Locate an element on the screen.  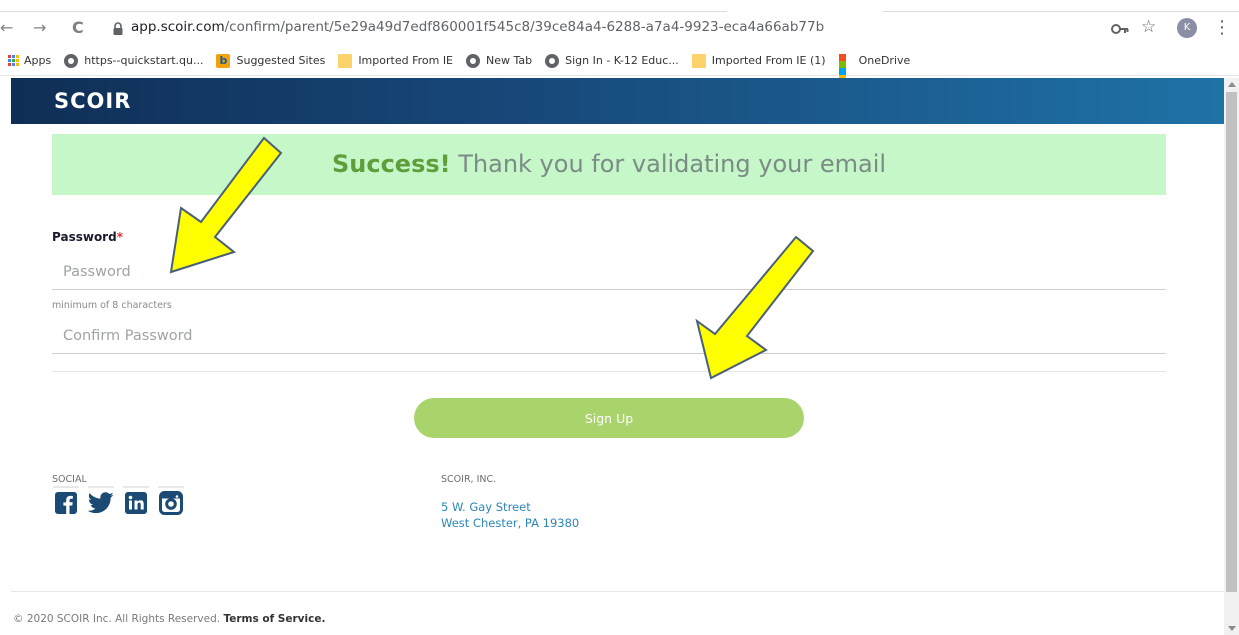
reload-button: C is located at coordinates (78, 28).